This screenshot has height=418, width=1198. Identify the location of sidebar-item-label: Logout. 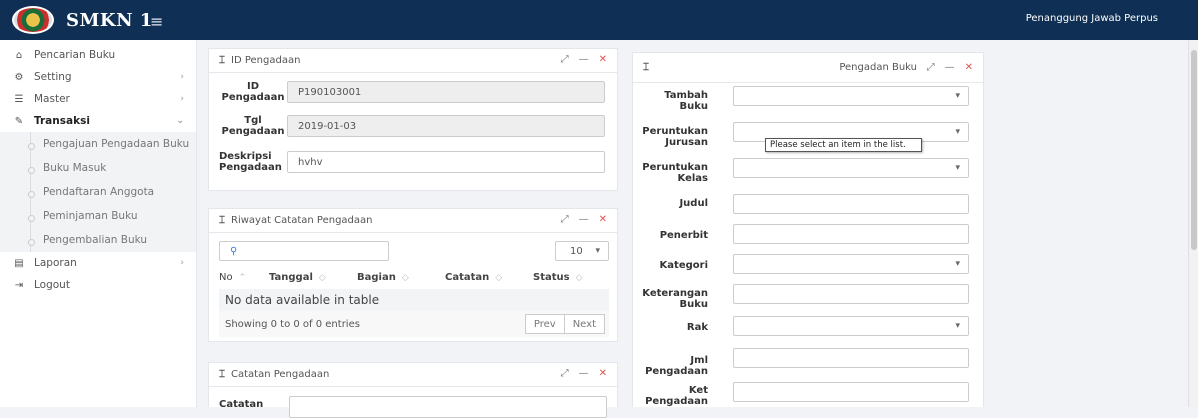
(52, 285).